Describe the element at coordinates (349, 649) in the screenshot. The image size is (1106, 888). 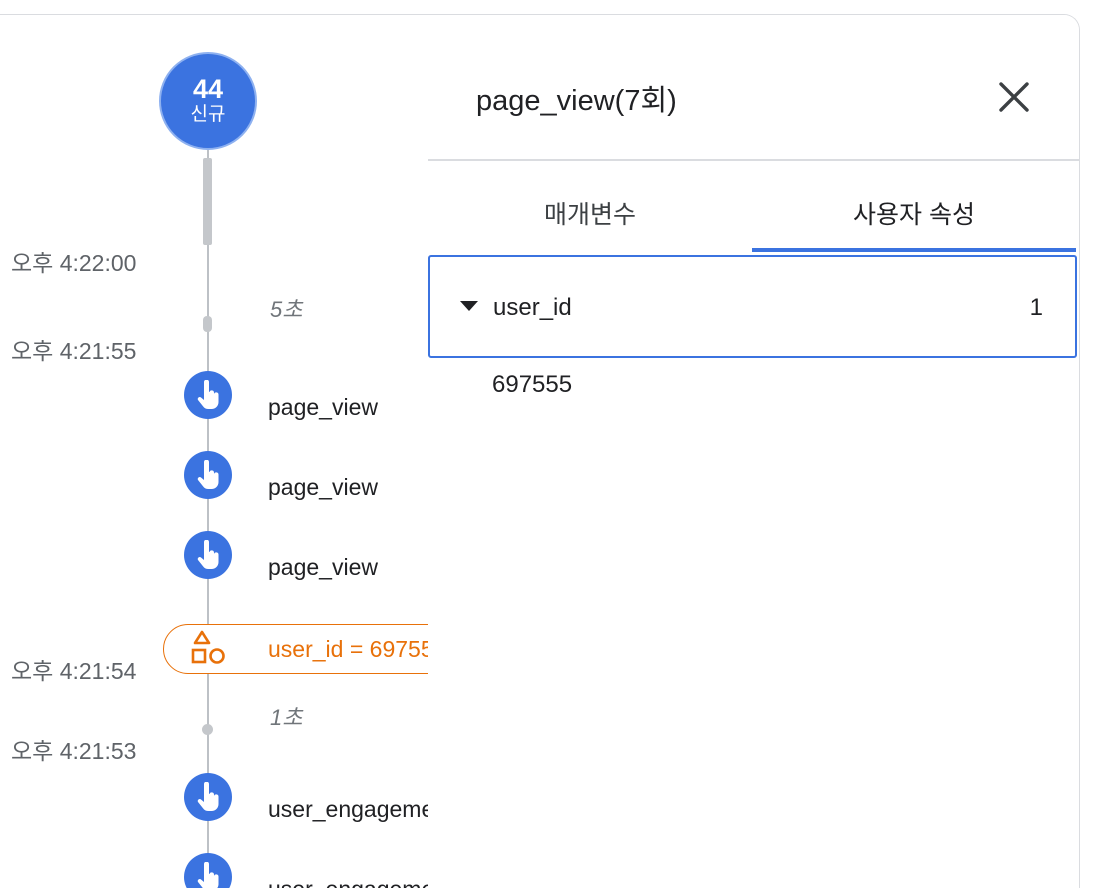
I see `user-property-label: user_id = 697555` at that location.